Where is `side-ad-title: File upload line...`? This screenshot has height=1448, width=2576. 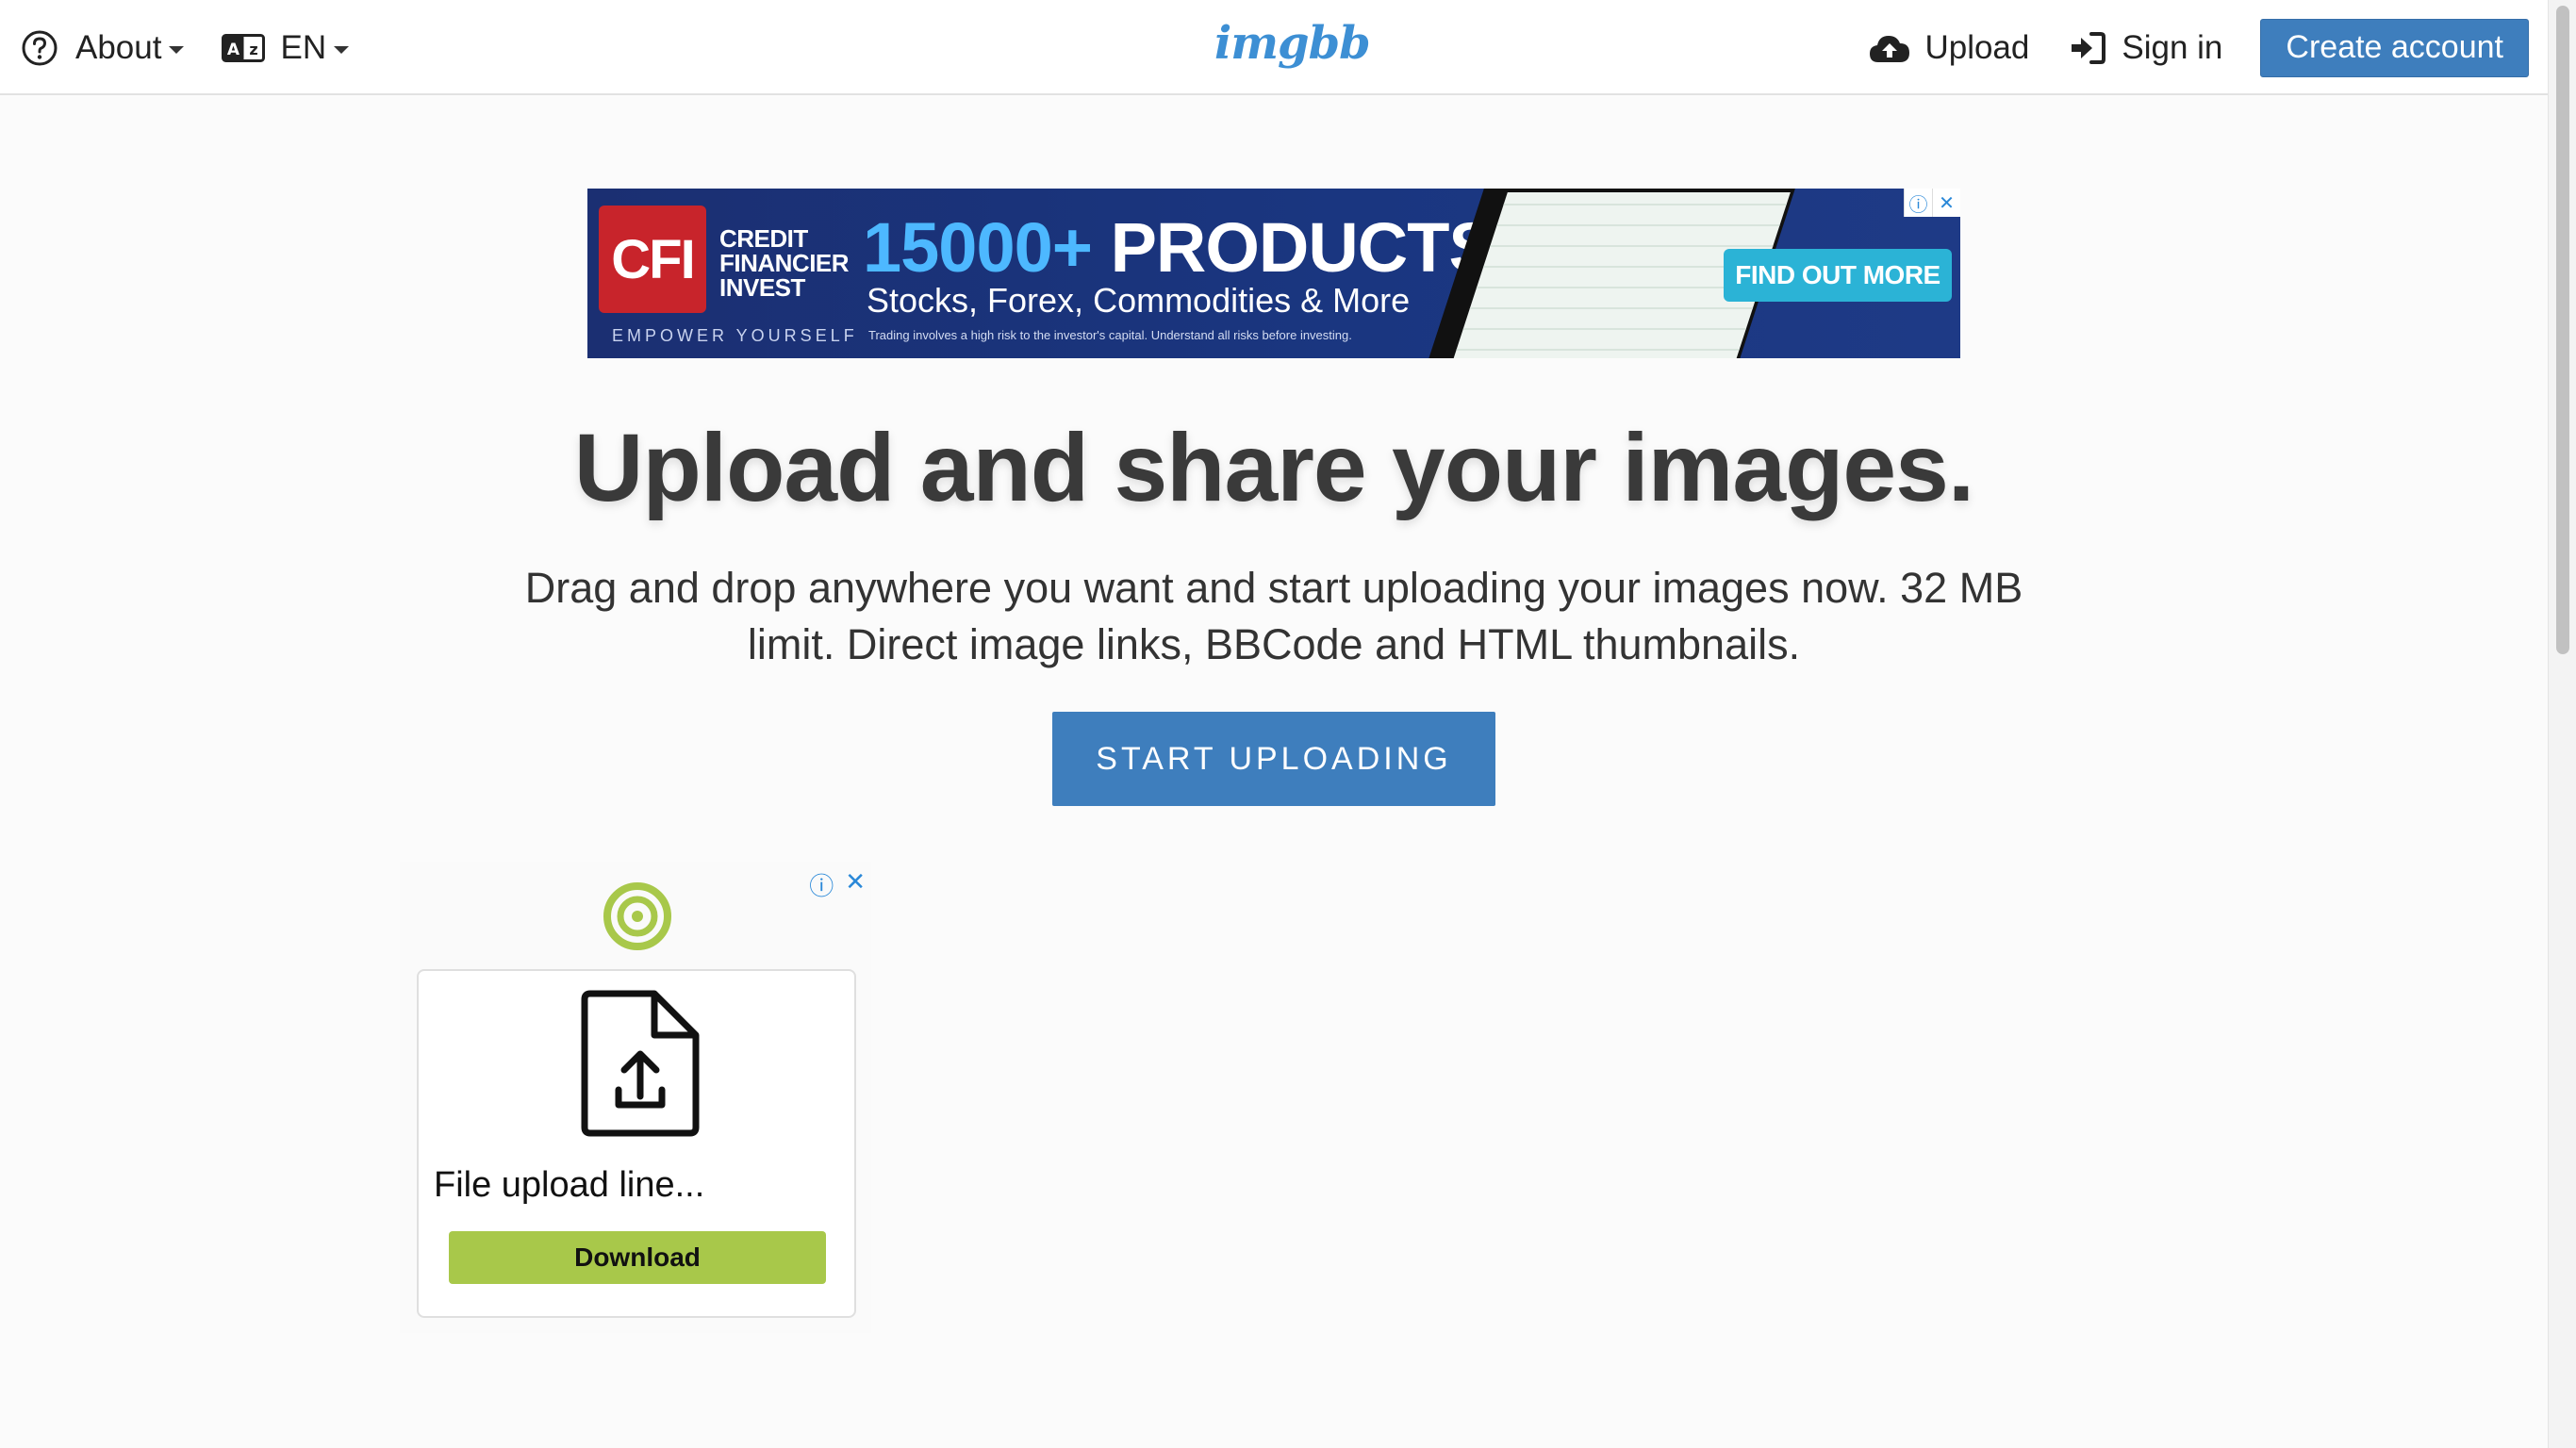
side-ad-title: File upload line... is located at coordinates (569, 1185).